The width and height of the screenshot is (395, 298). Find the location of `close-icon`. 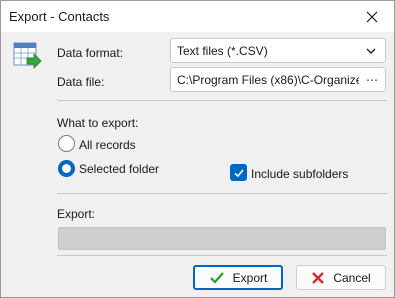

close-icon is located at coordinates (372, 16).